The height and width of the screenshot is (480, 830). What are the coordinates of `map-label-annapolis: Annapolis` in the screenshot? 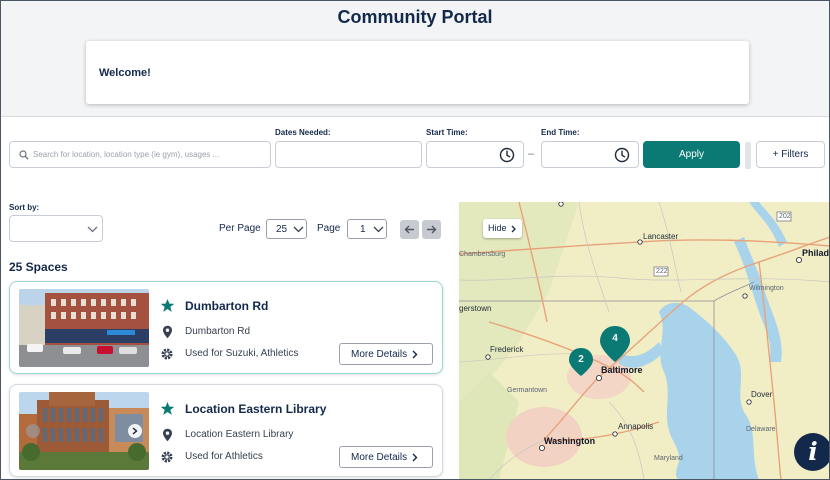 It's located at (636, 426).